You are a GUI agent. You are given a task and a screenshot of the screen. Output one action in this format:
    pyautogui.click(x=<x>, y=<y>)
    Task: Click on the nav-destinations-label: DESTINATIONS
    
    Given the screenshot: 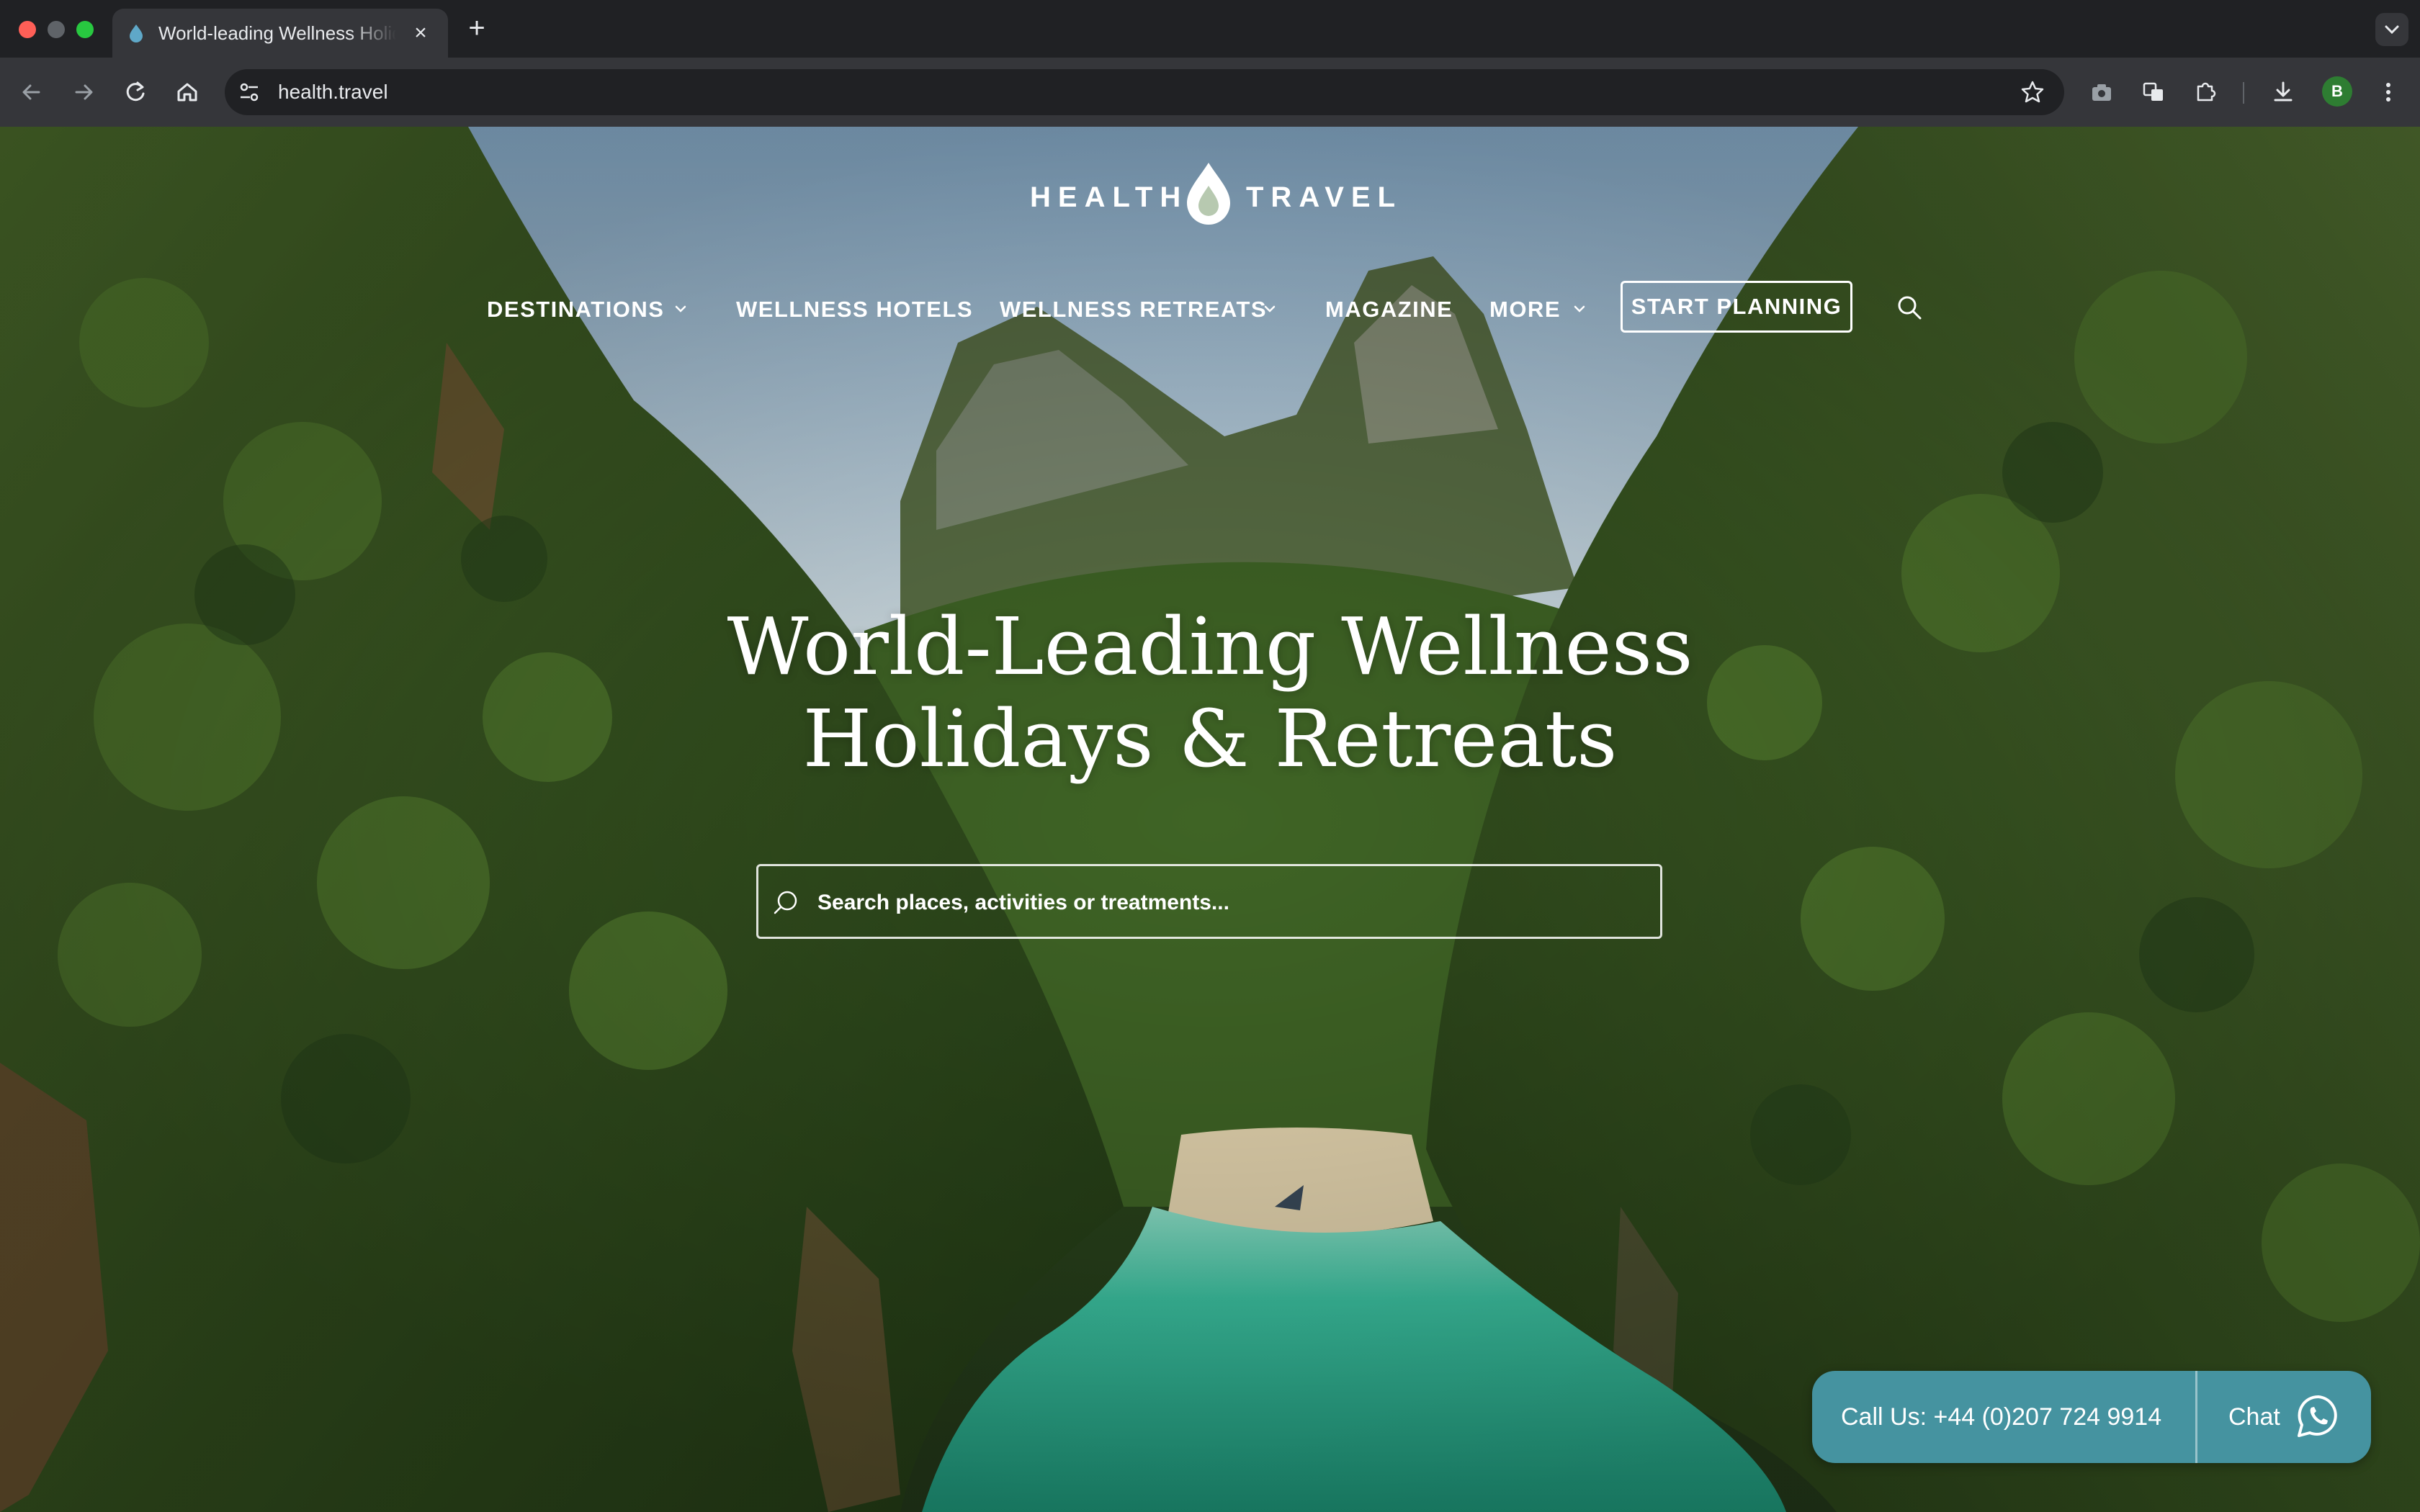 What is the action you would take?
    pyautogui.click(x=576, y=309)
    